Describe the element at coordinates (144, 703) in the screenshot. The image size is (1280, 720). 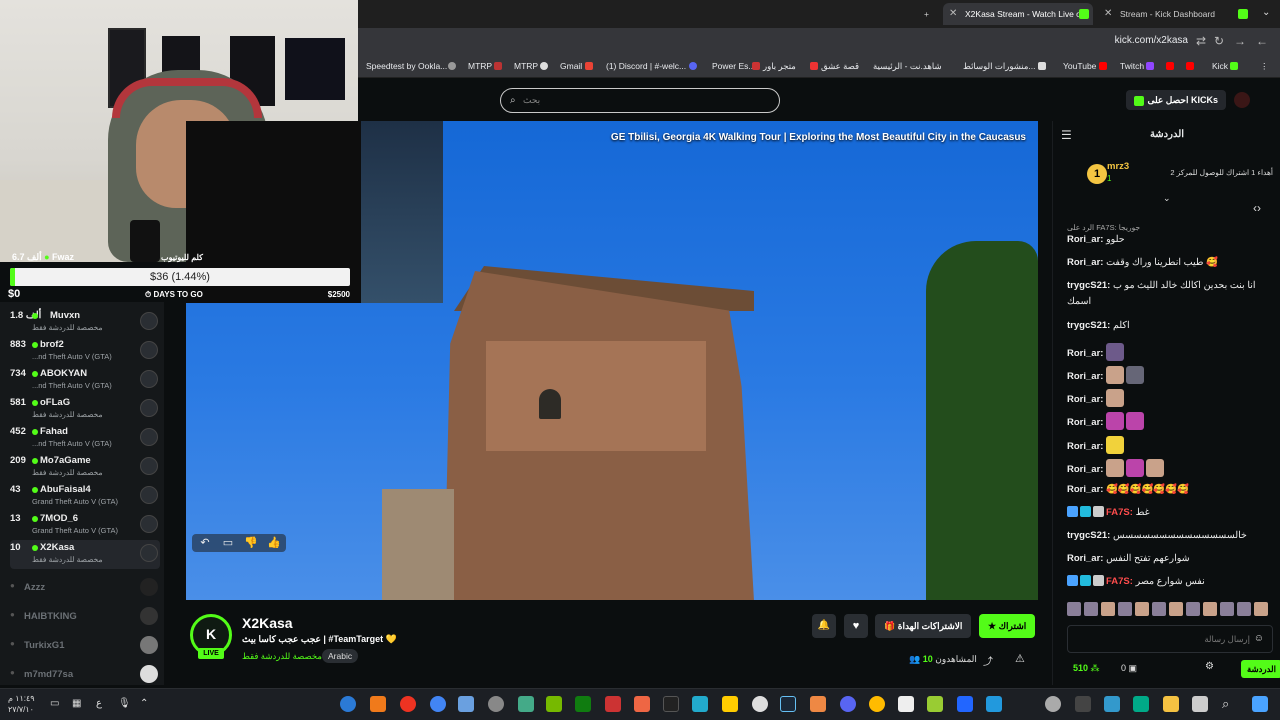
I see `chevron-up-icon: ⌃` at that location.